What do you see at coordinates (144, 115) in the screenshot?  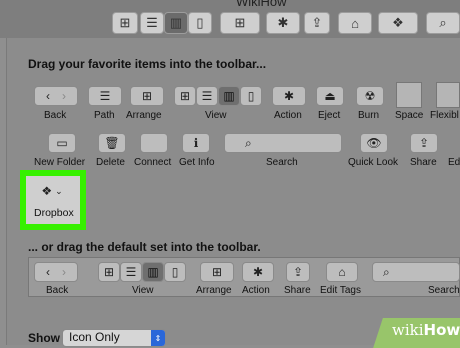 I see `palette-arrange-label: Arrange` at bounding box center [144, 115].